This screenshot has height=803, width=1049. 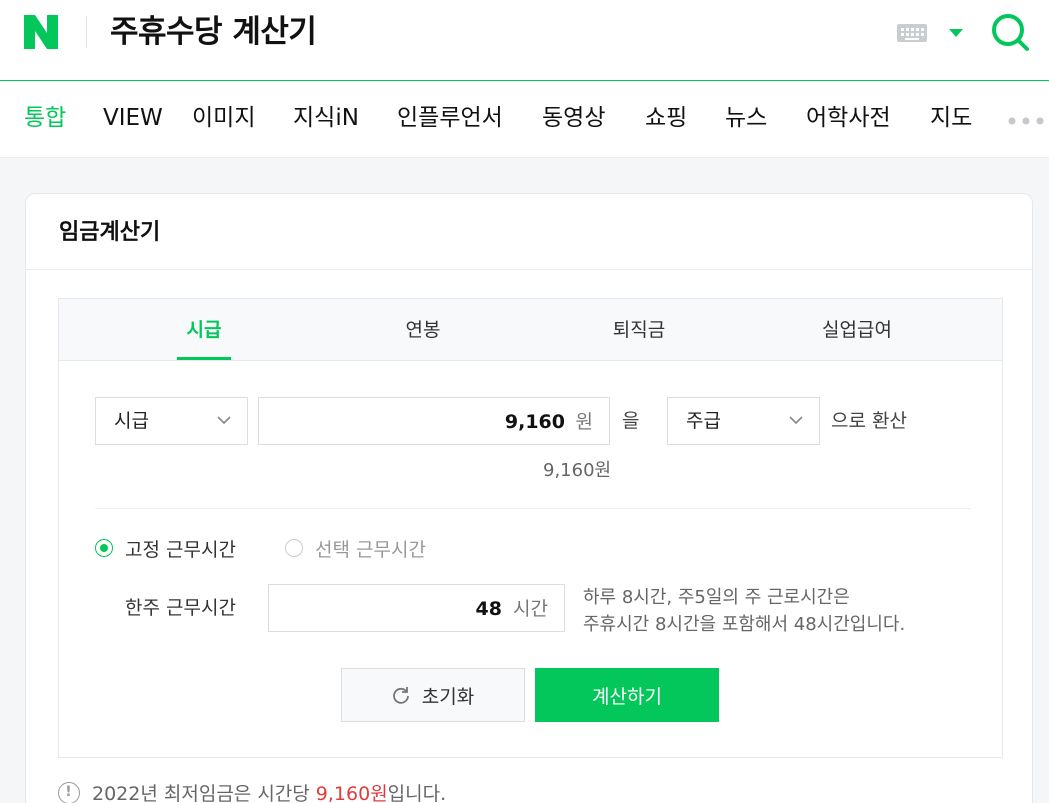 I want to click on tab-hourly: 시급, so click(x=204, y=330).